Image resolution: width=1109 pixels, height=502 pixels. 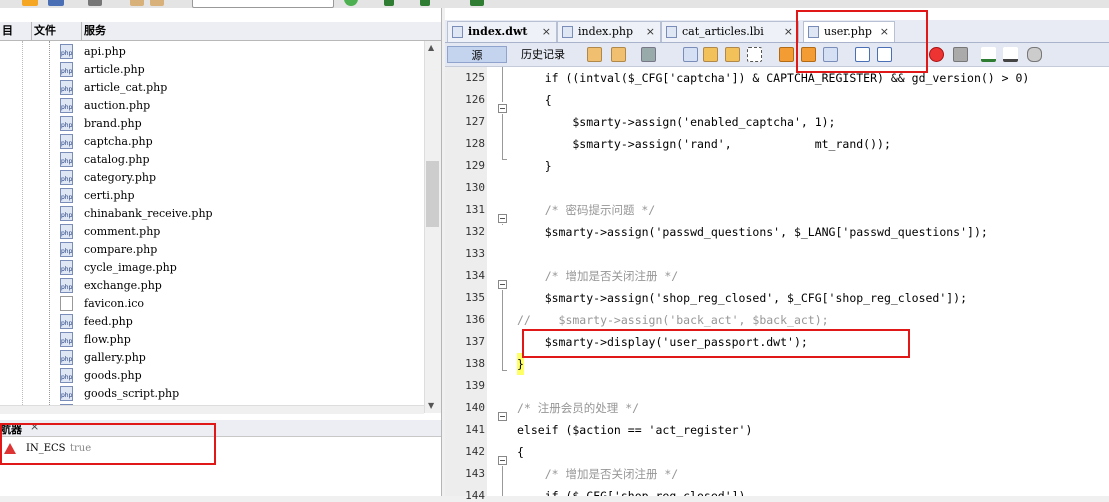 I want to click on file-tree-item: php cycle_image.php, so click(x=240, y=268).